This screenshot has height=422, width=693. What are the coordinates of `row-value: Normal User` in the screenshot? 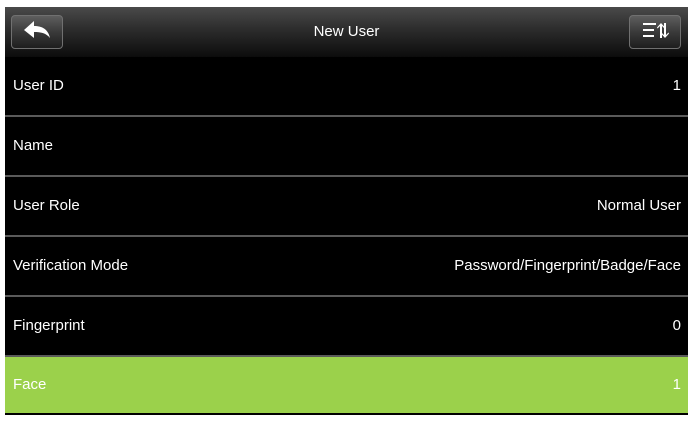 It's located at (638, 205).